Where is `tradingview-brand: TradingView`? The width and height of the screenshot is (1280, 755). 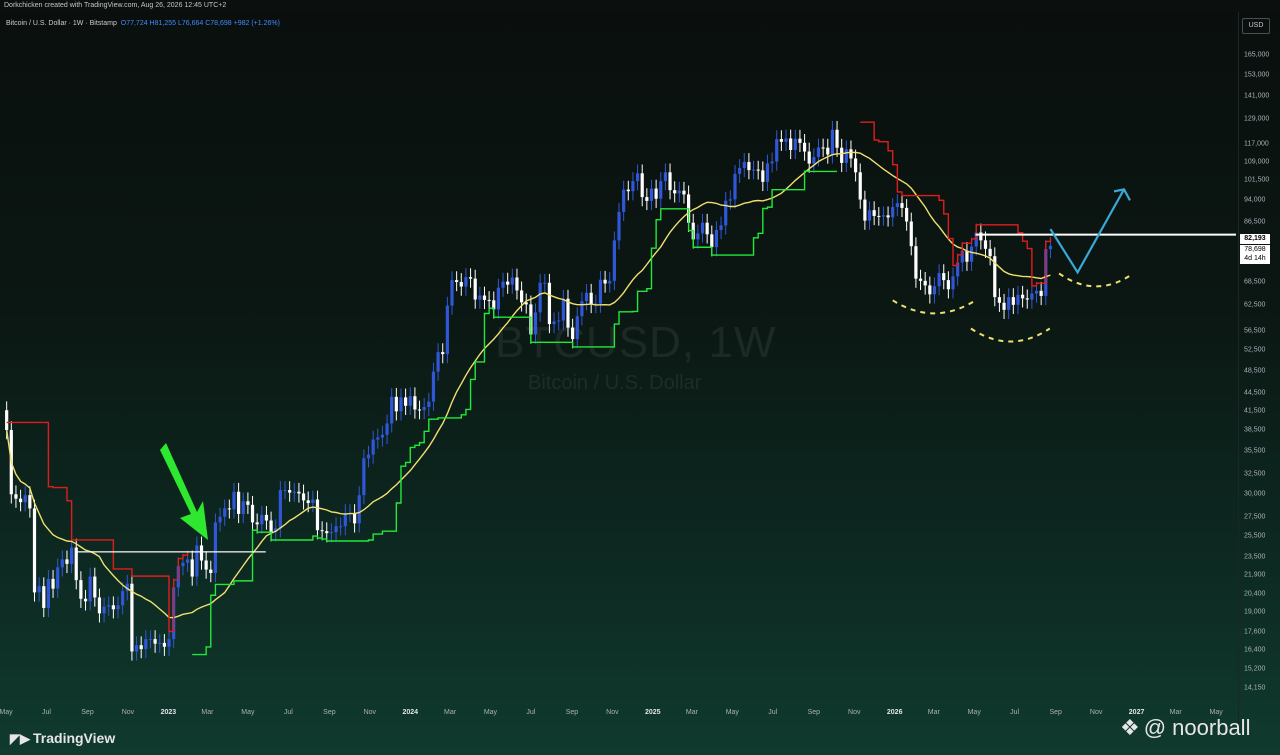
tradingview-brand: TradingView is located at coordinates (74, 738).